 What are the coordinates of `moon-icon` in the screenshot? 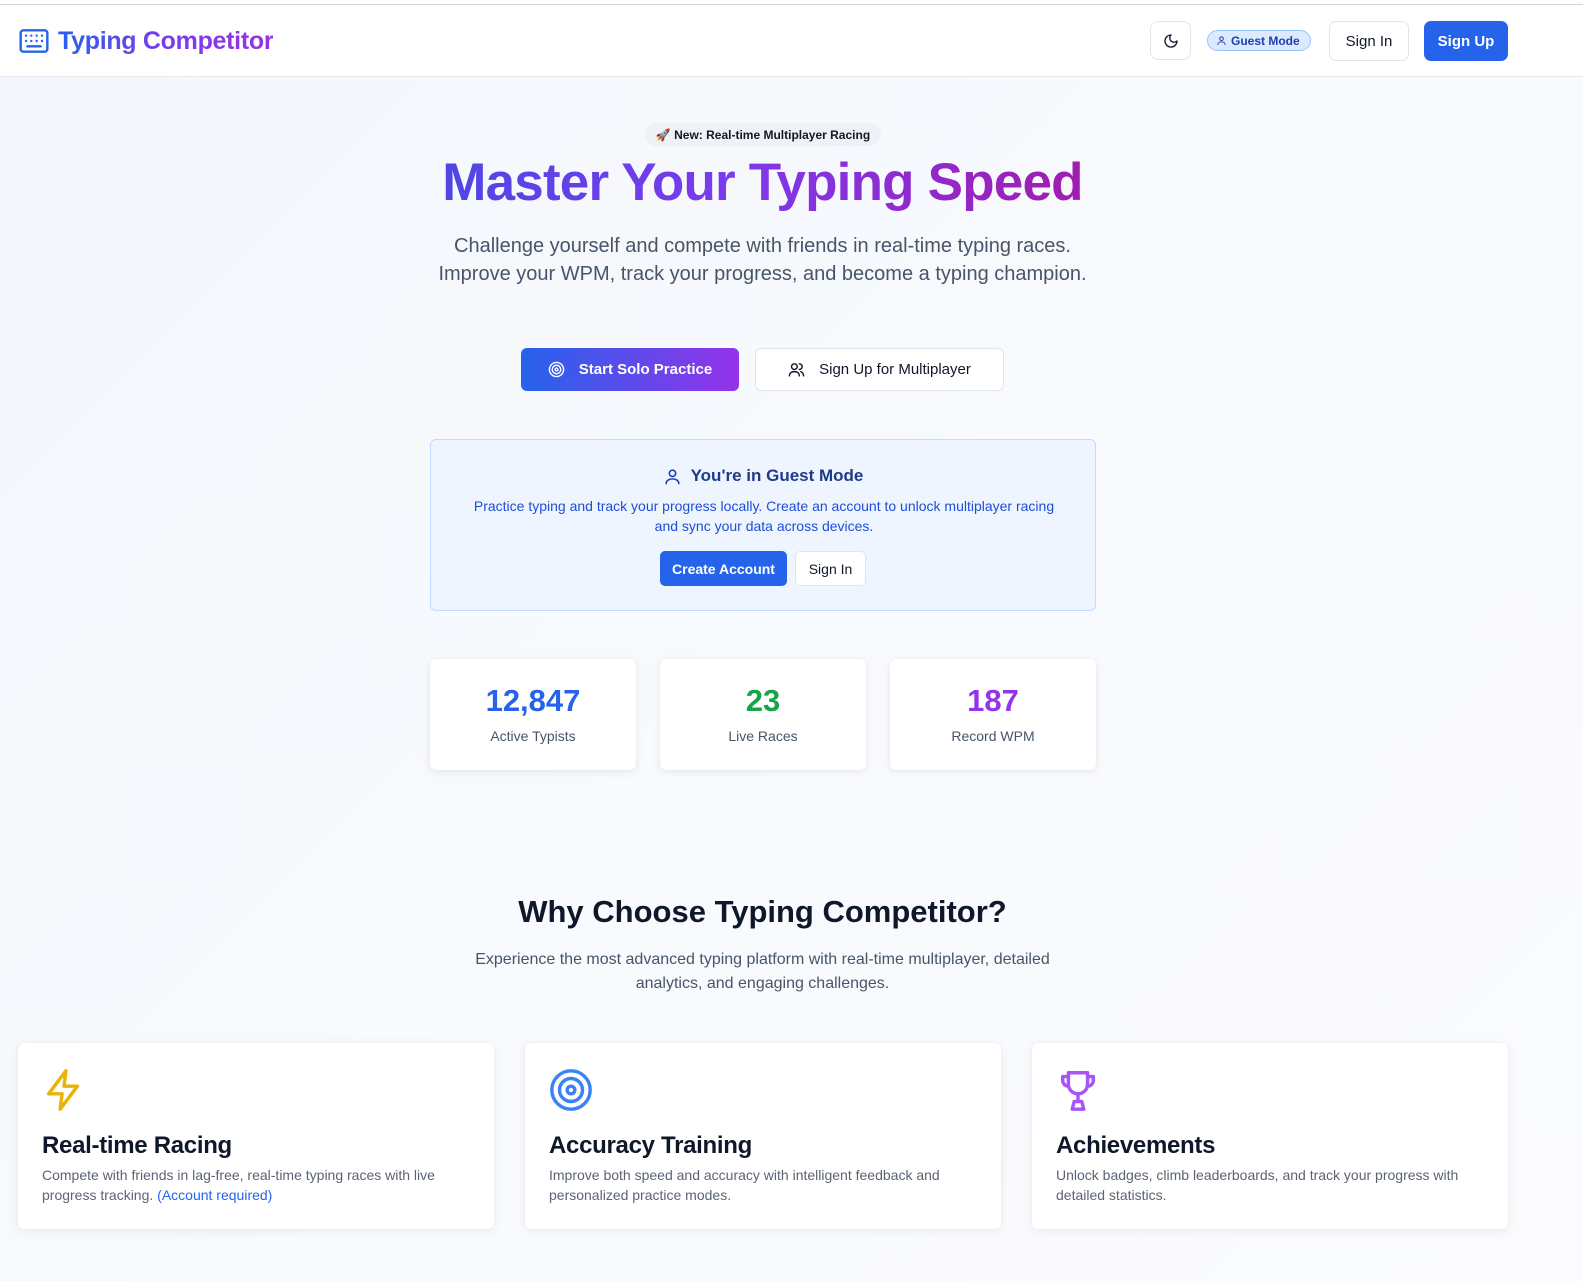 It's located at (1170, 40).